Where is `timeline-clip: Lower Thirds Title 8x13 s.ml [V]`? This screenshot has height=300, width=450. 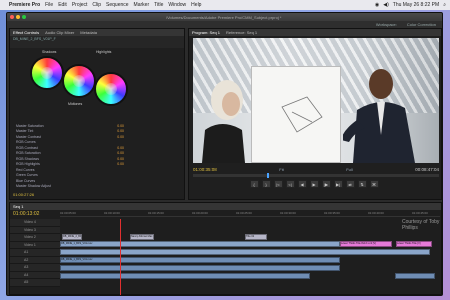 timeline-clip: Lower Thirds Title 8x13 s.ml [V] is located at coordinates (366, 244).